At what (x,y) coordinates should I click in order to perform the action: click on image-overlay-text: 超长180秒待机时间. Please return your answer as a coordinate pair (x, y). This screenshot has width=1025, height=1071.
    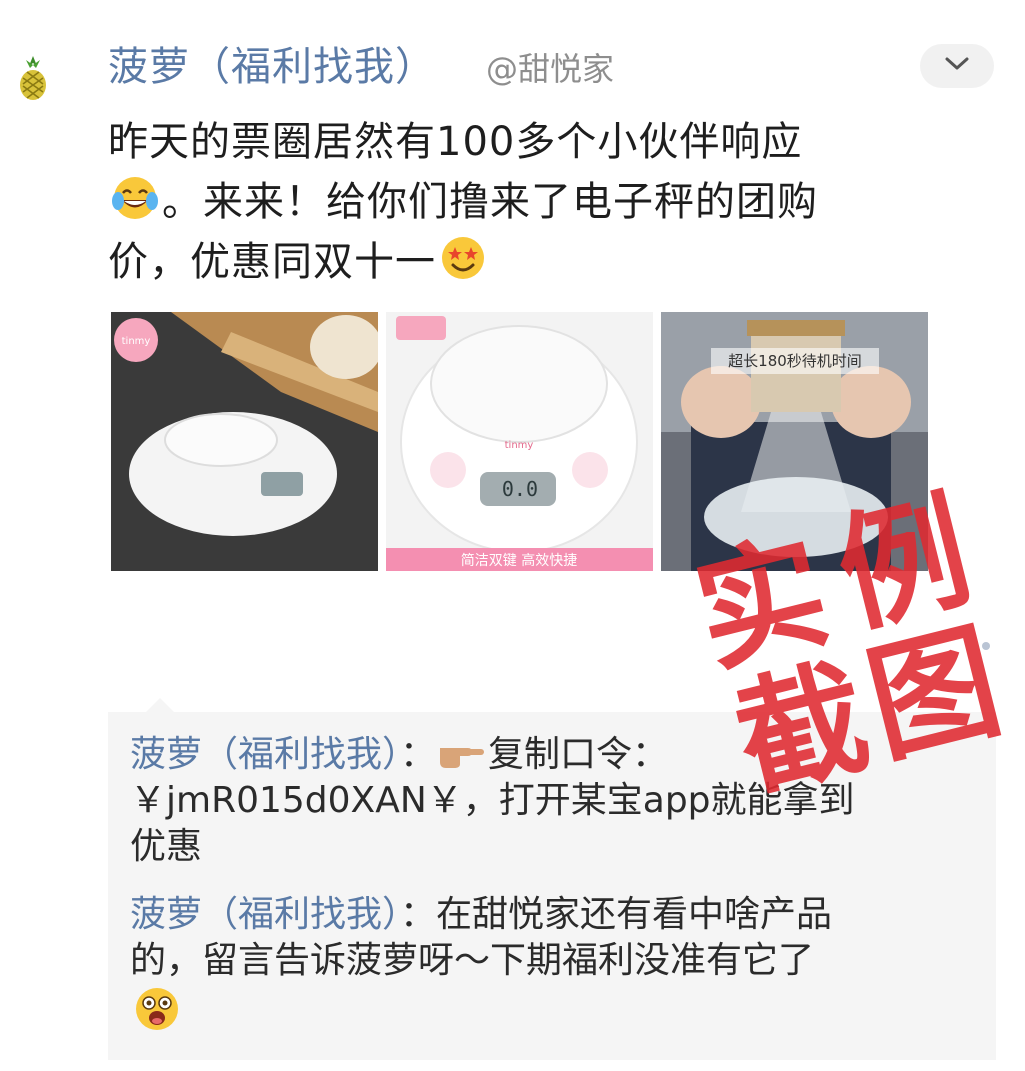
    Looking at the image, I should click on (795, 361).